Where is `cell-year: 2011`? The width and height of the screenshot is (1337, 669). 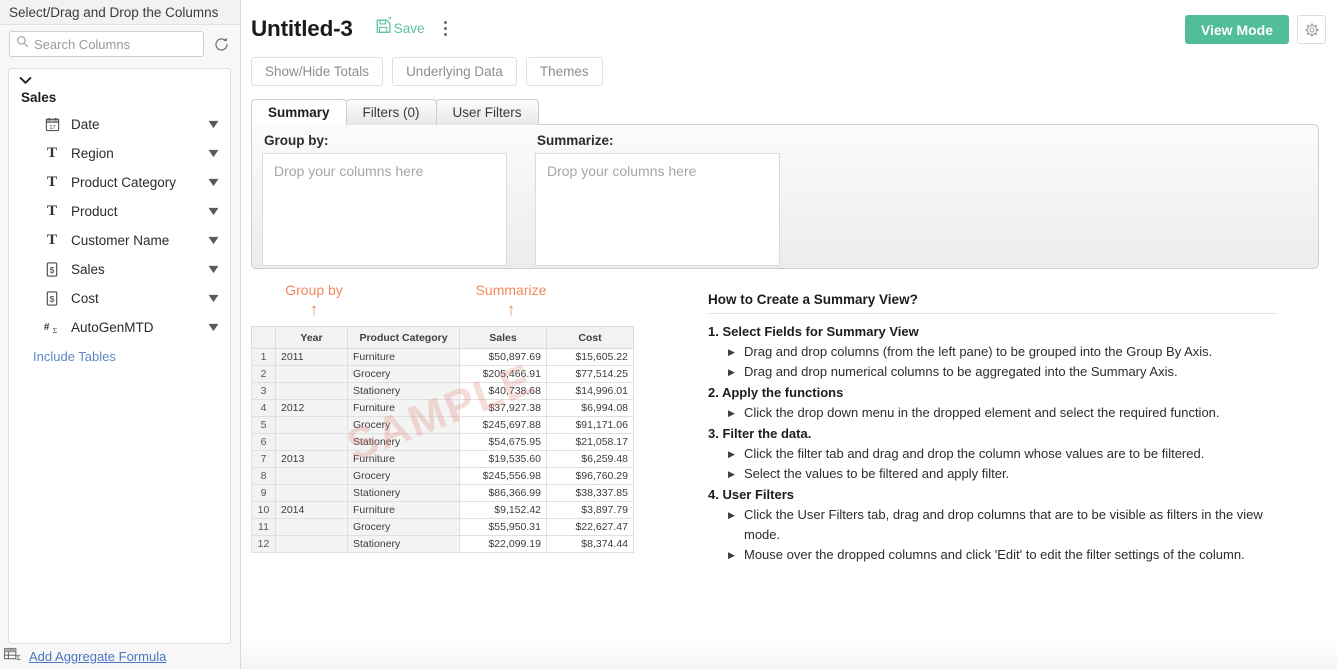
cell-year: 2011 is located at coordinates (311, 357).